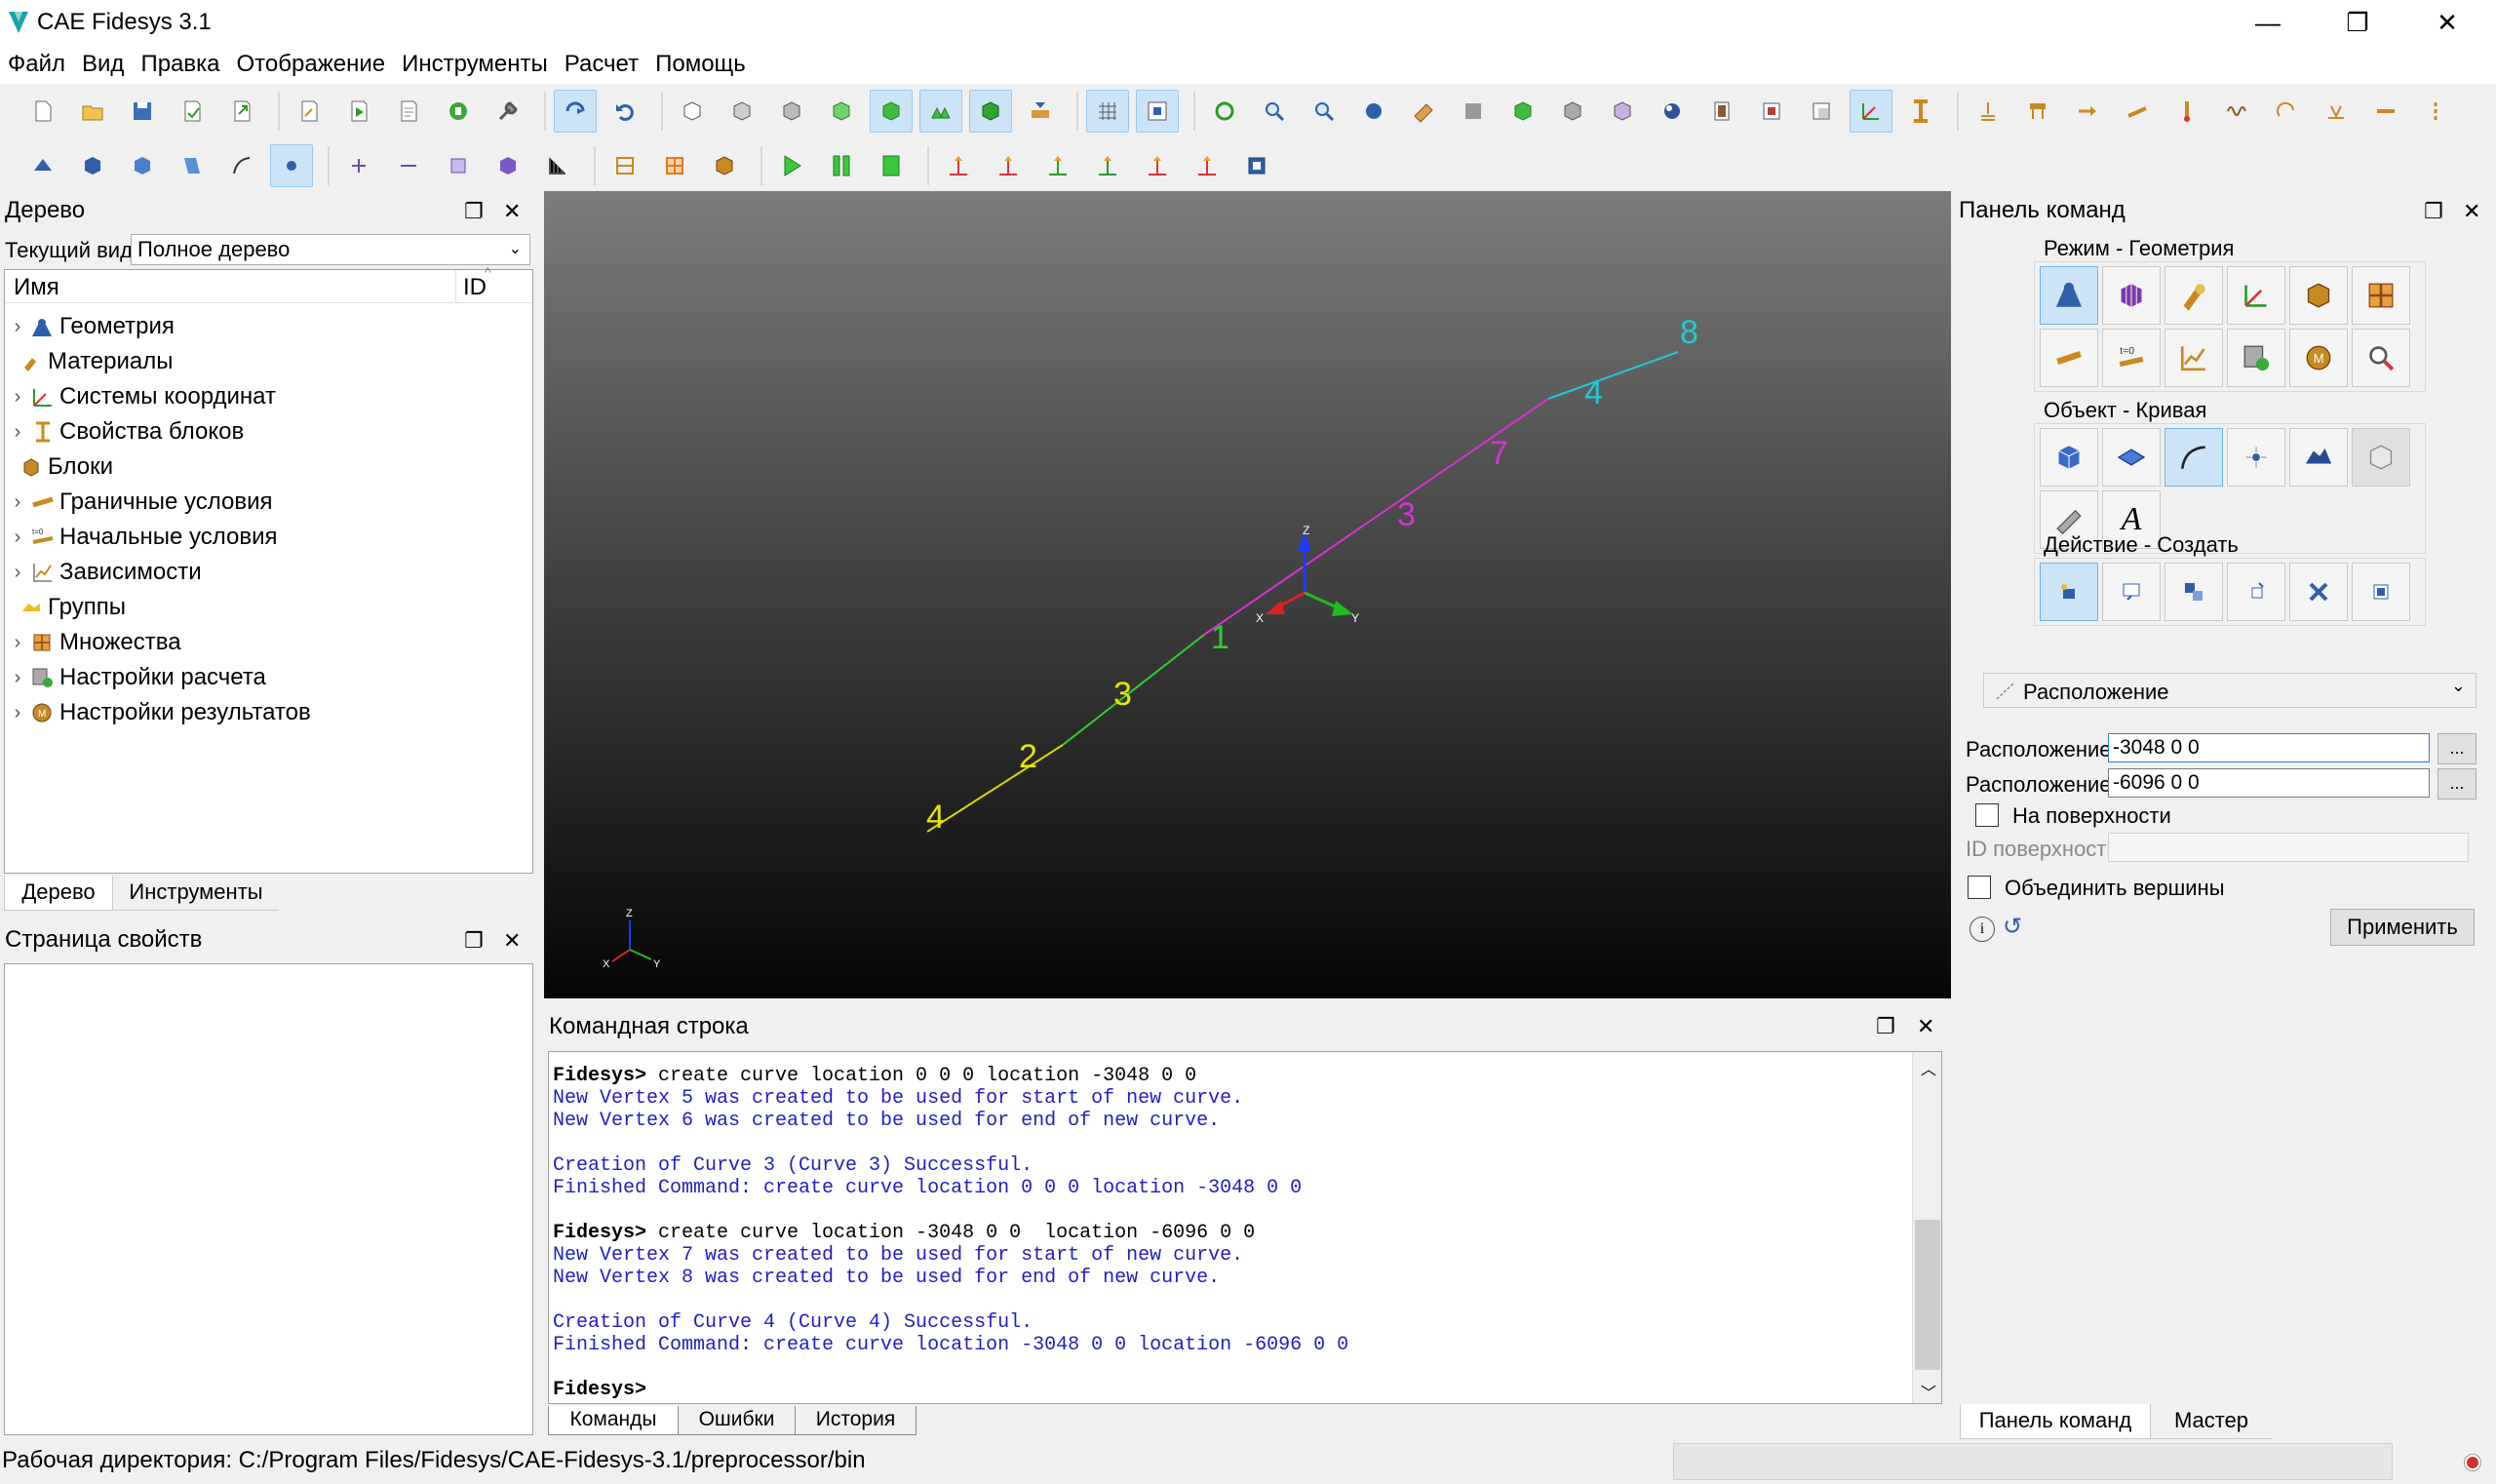  Describe the element at coordinates (142, 111) in the screenshot. I see `save-button` at that location.